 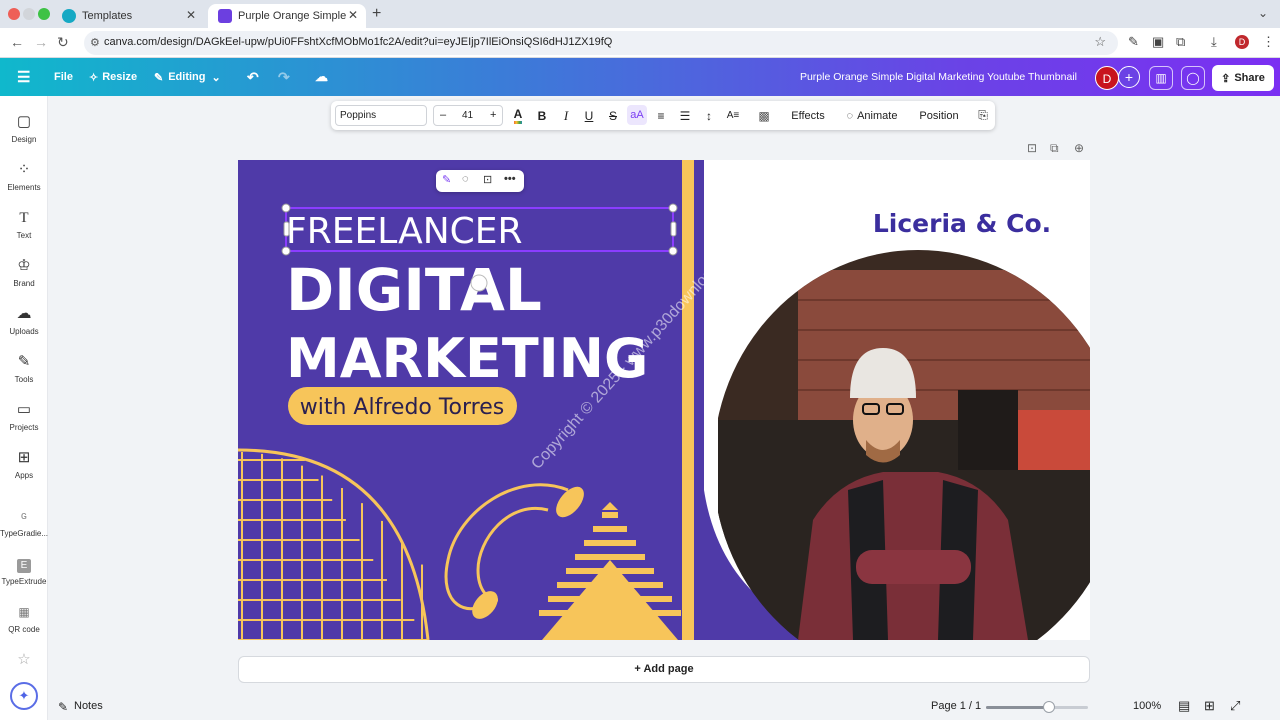 I want to click on file-menu: File, so click(x=63, y=77).